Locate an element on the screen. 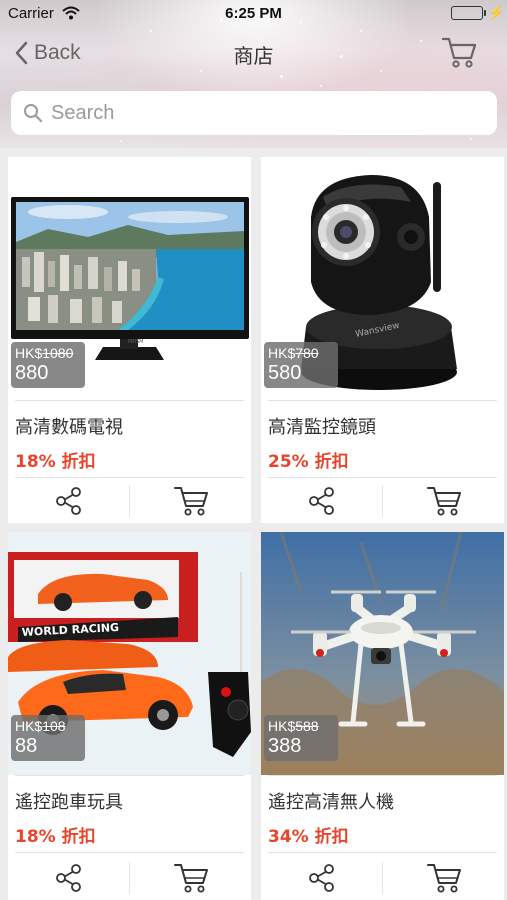 The image size is (507, 900). search-bar is located at coordinates (254, 113).